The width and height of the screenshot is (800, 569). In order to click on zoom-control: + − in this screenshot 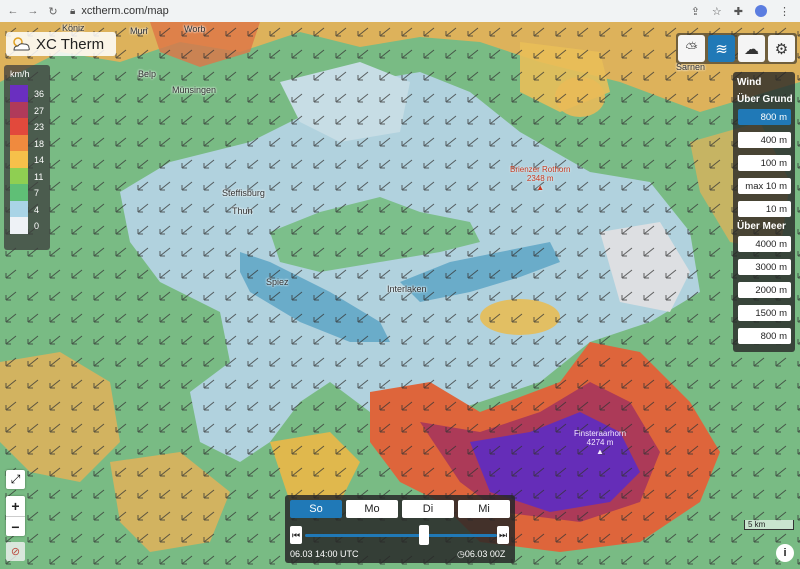, I will do `click(15, 516)`.